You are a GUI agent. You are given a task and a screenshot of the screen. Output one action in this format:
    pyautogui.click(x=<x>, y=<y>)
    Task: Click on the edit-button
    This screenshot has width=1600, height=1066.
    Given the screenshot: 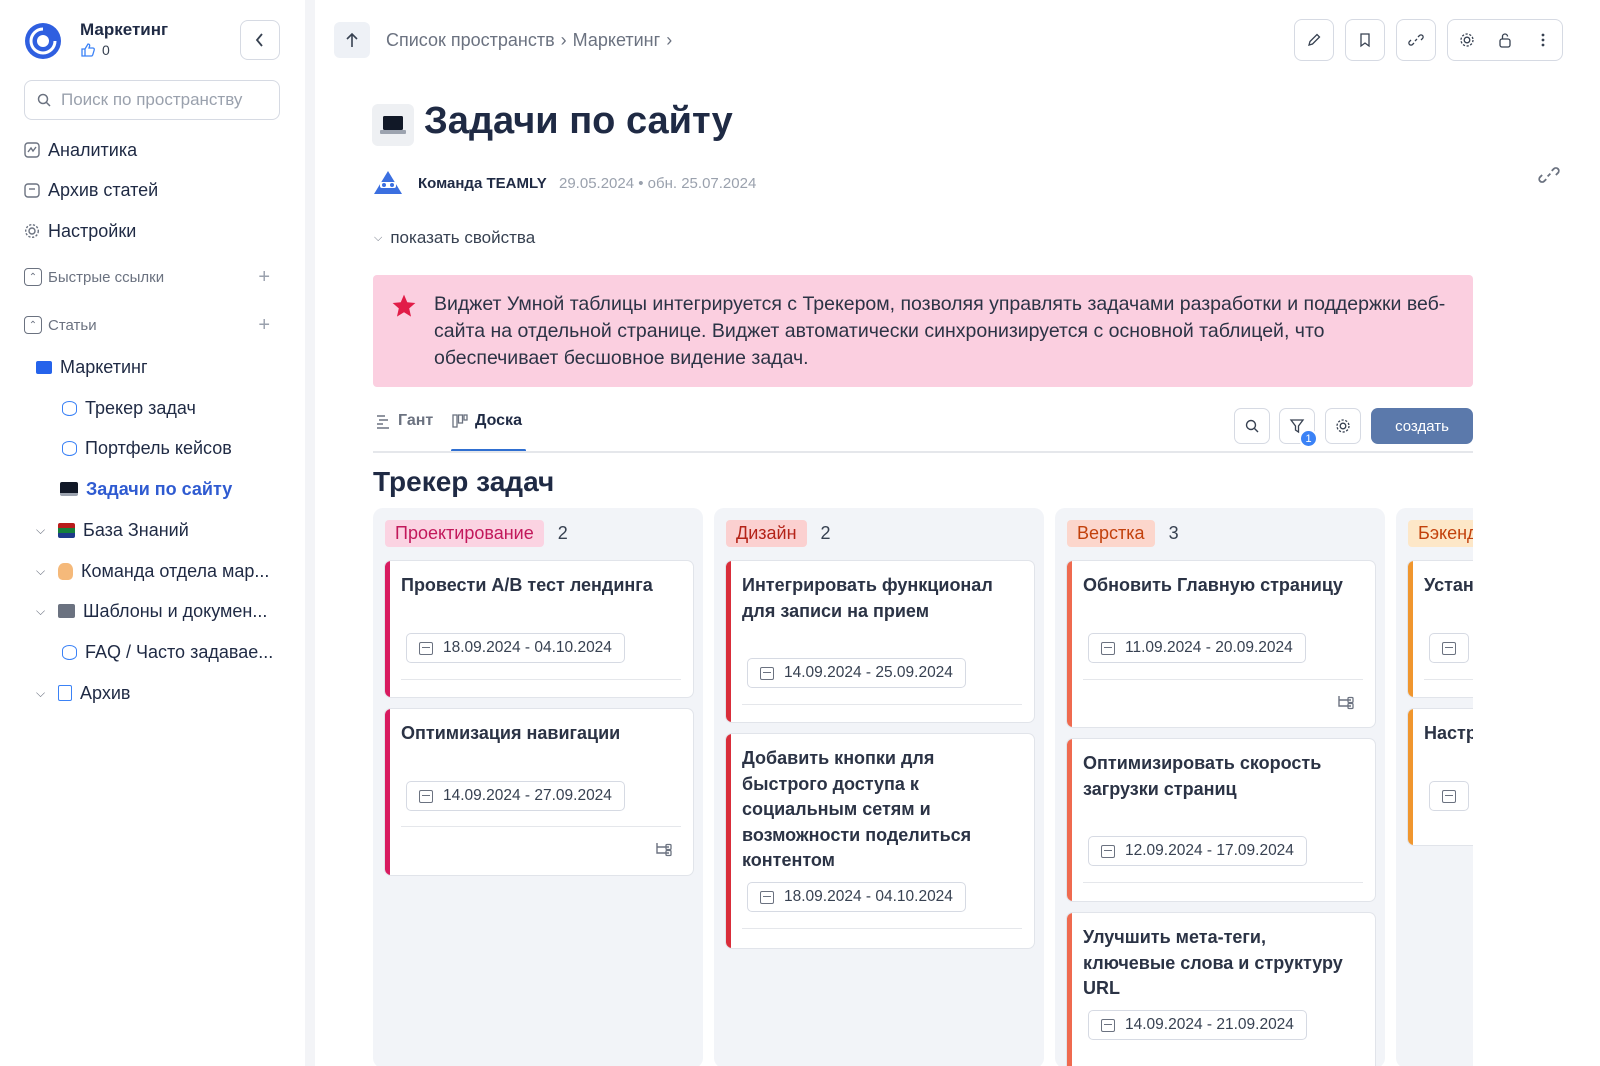 What is the action you would take?
    pyautogui.click(x=1314, y=40)
    